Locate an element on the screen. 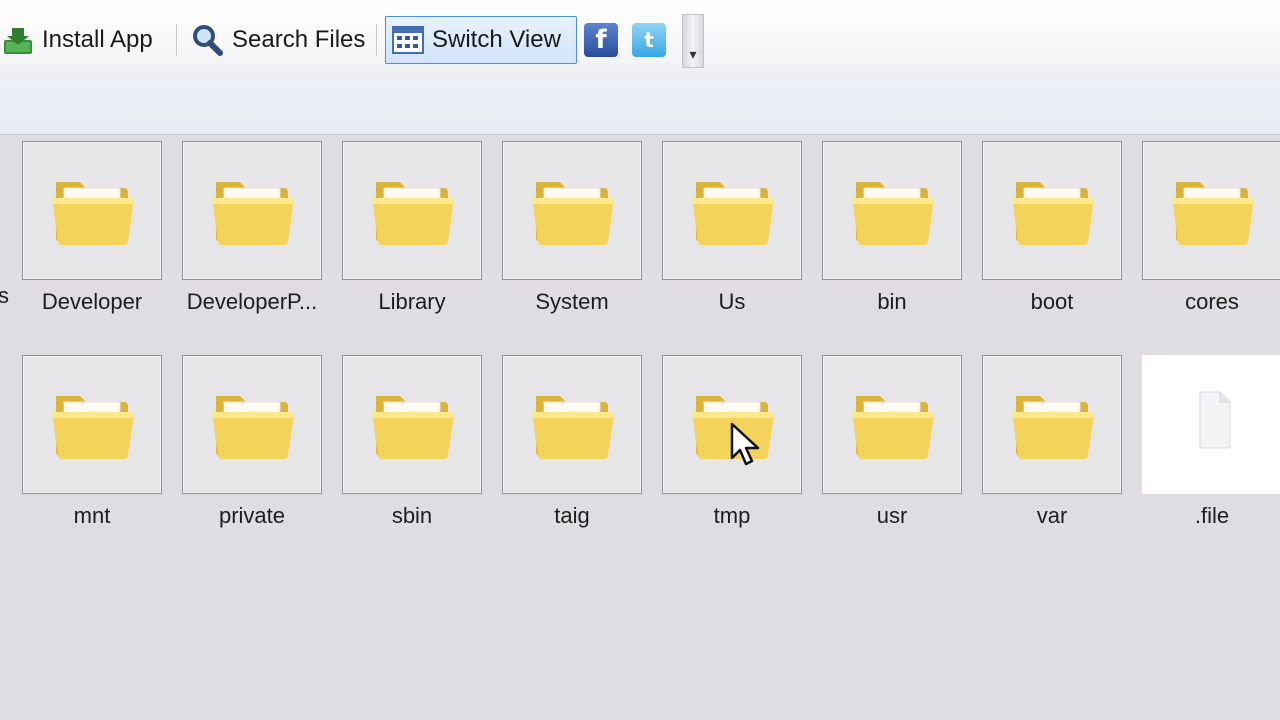  item-label: boot is located at coordinates (1052, 301).